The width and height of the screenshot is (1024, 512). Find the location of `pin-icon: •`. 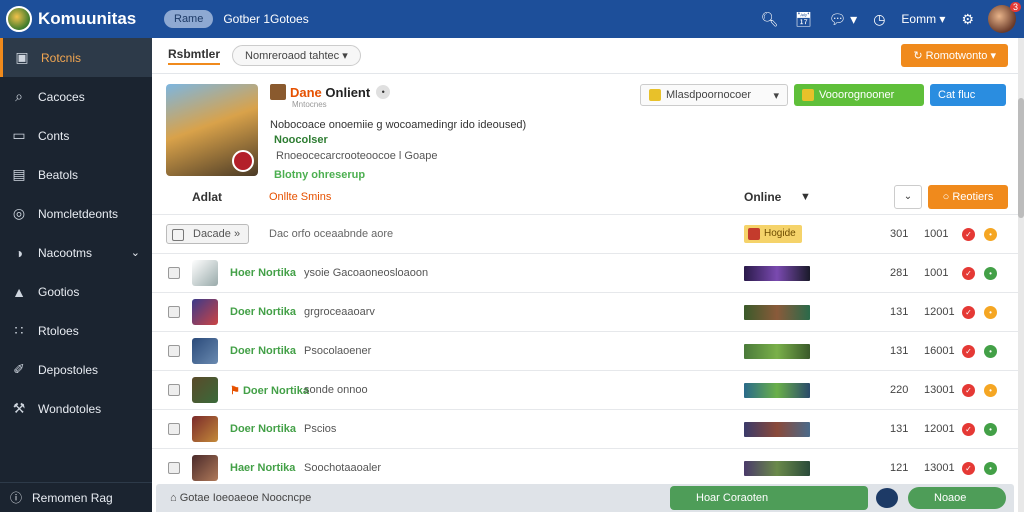

pin-icon: • is located at coordinates (383, 92).